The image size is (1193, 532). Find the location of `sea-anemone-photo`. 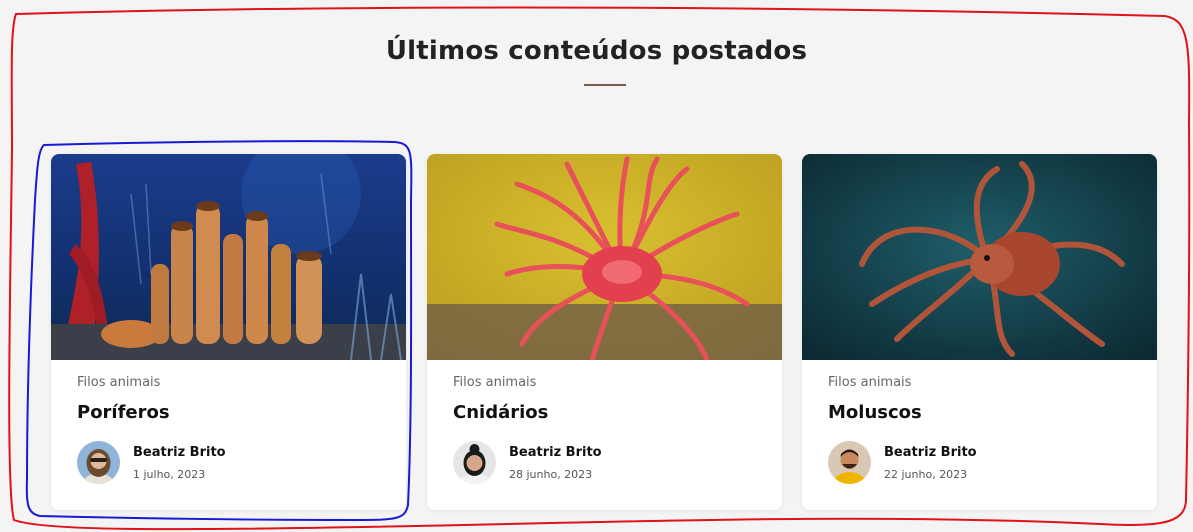

sea-anemone-photo is located at coordinates (604, 257).